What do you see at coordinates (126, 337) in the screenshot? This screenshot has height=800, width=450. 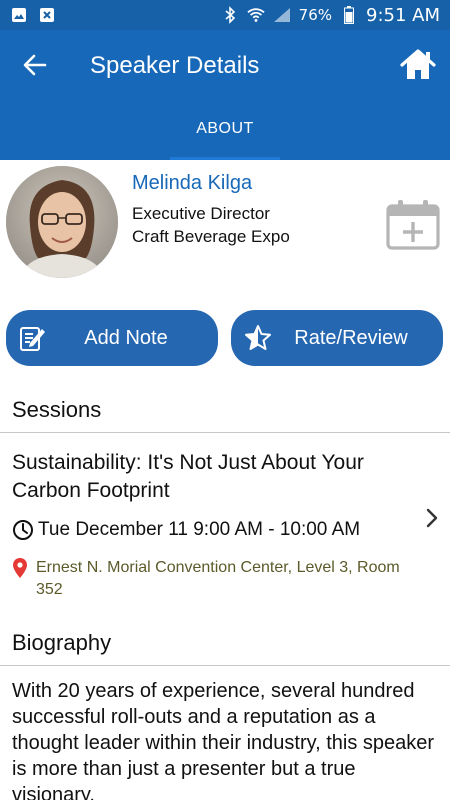 I see `add-note-label: Add Note` at bounding box center [126, 337].